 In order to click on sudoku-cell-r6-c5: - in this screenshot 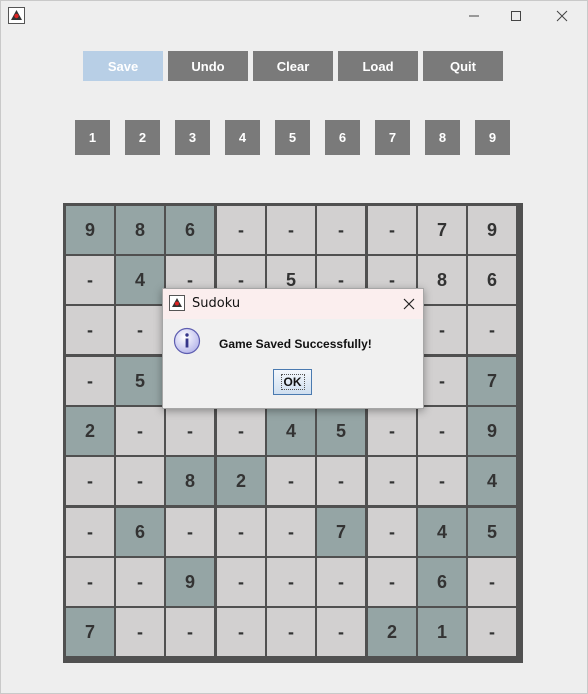, I will do `click(291, 481)`.